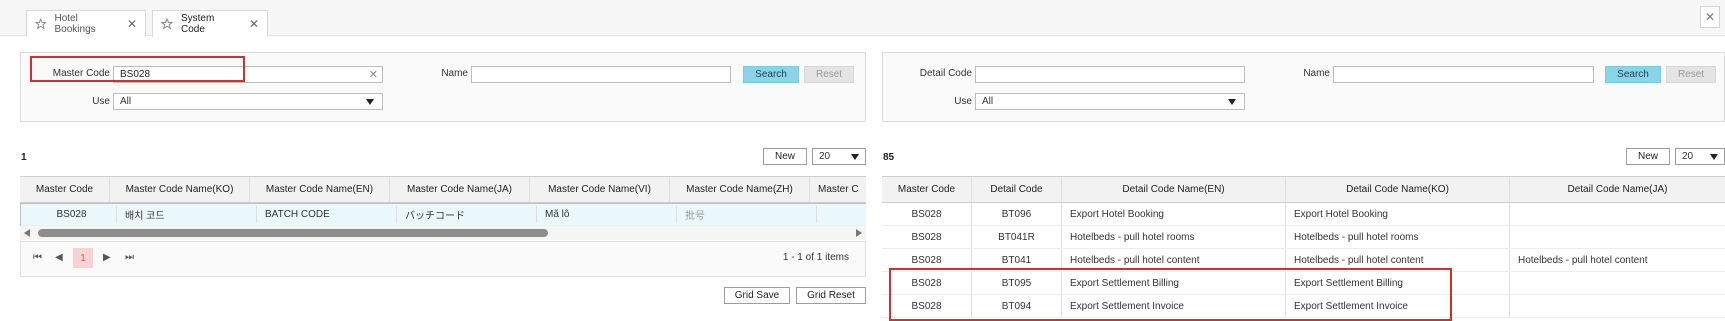 This screenshot has height=321, width=1725. What do you see at coordinates (607, 214) in the screenshot?
I see `table-cell: Mã lô` at bounding box center [607, 214].